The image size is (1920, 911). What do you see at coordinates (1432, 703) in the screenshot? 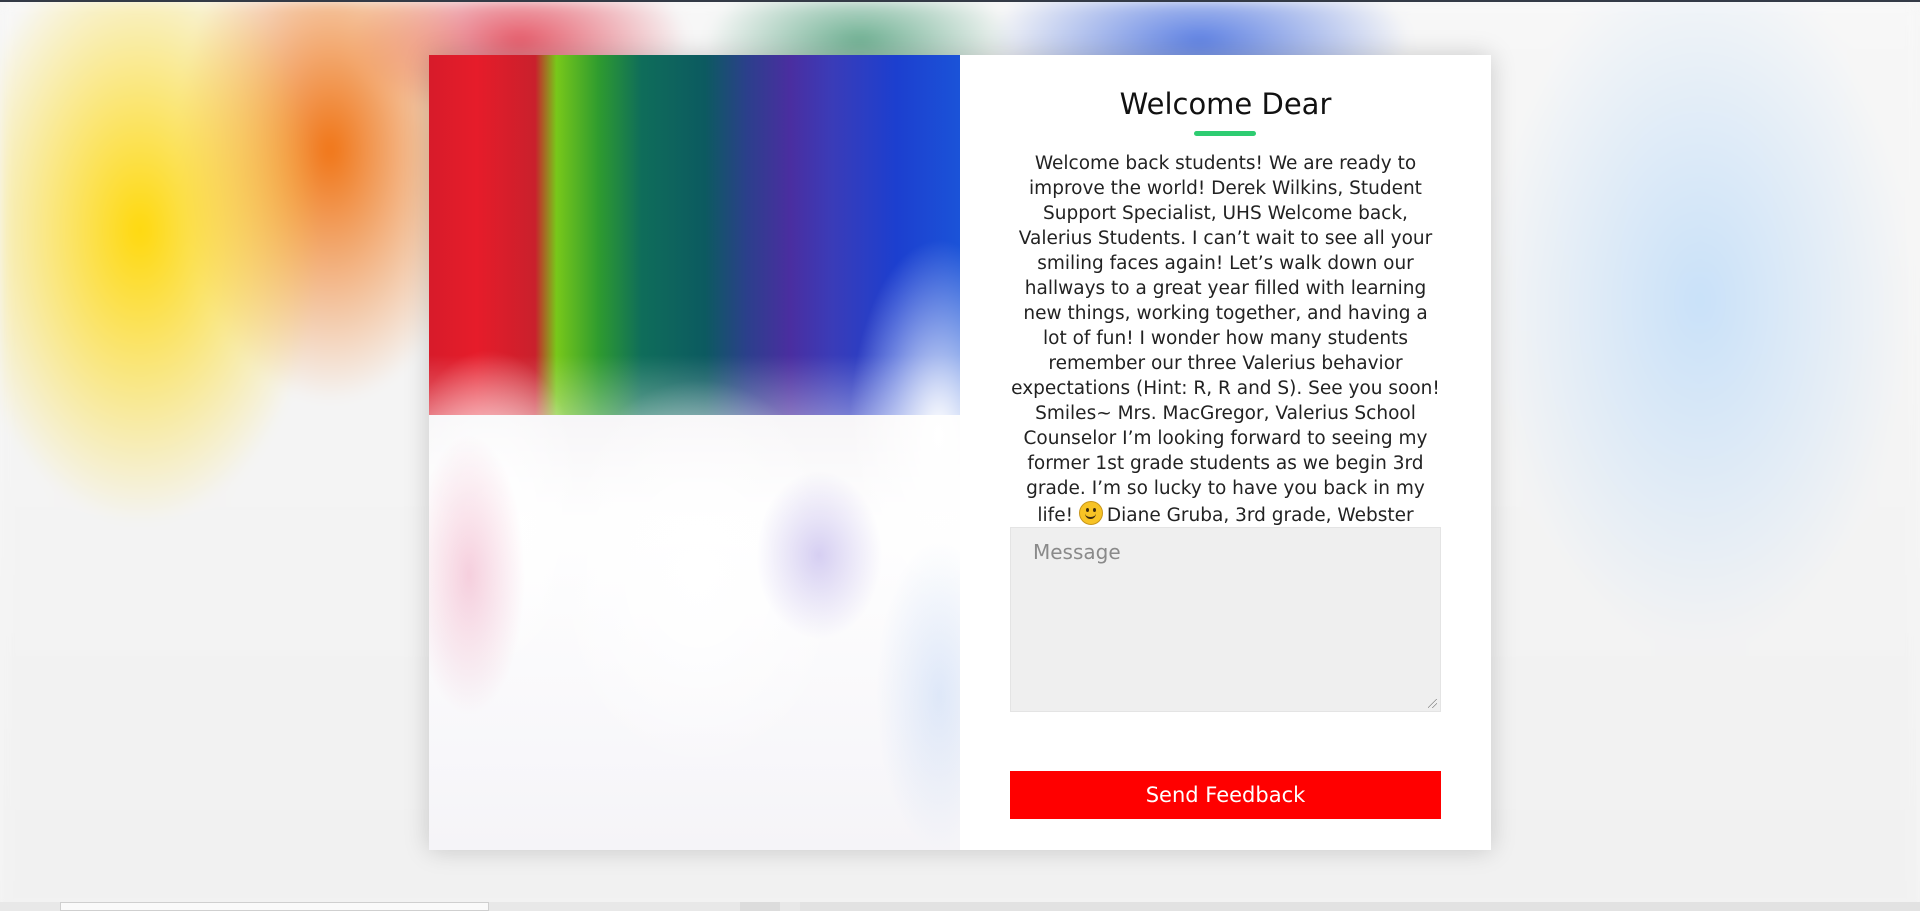
I see `resize-handle-icon` at bounding box center [1432, 703].